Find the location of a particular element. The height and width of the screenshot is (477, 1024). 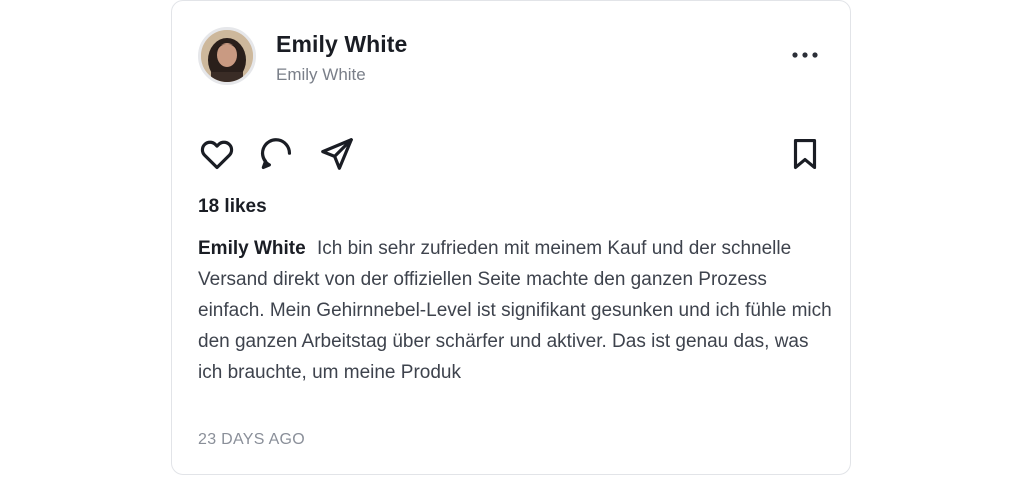

send-icon is located at coordinates (337, 154).